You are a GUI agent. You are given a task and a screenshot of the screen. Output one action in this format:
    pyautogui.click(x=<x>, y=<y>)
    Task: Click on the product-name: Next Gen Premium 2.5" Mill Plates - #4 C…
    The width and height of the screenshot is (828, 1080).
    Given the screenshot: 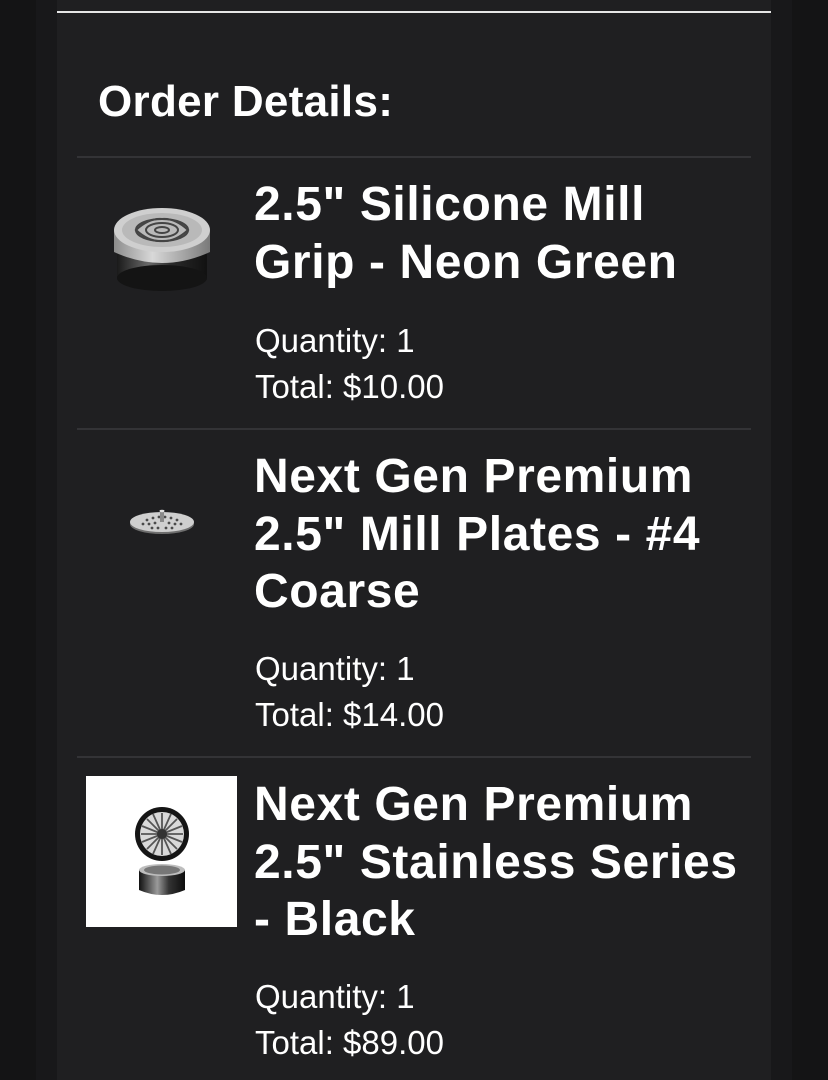 What is the action you would take?
    pyautogui.click(x=499, y=534)
    